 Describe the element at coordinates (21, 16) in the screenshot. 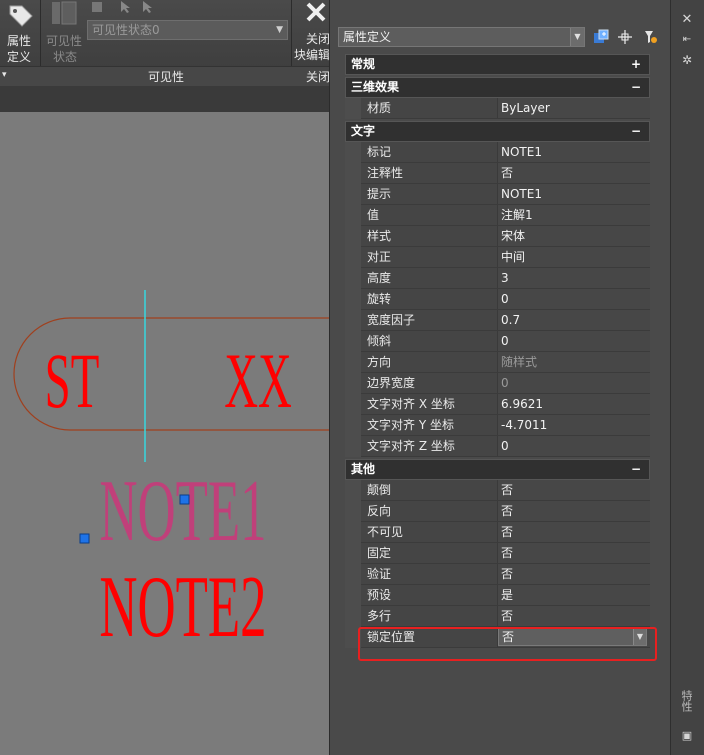

I see `tag-icon` at that location.